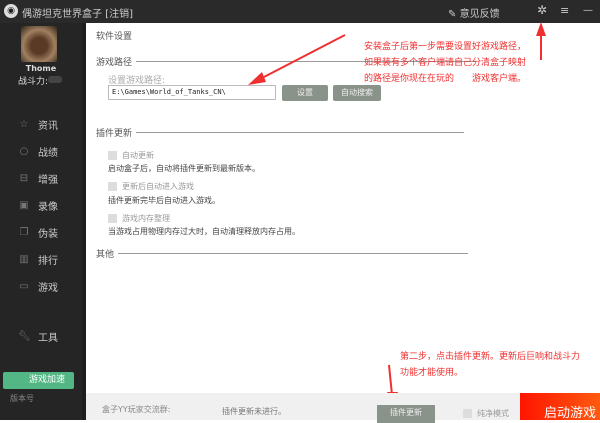  What do you see at coordinates (493, 413) in the screenshot?
I see `checkbox-label: 纯净模式` at bounding box center [493, 413].